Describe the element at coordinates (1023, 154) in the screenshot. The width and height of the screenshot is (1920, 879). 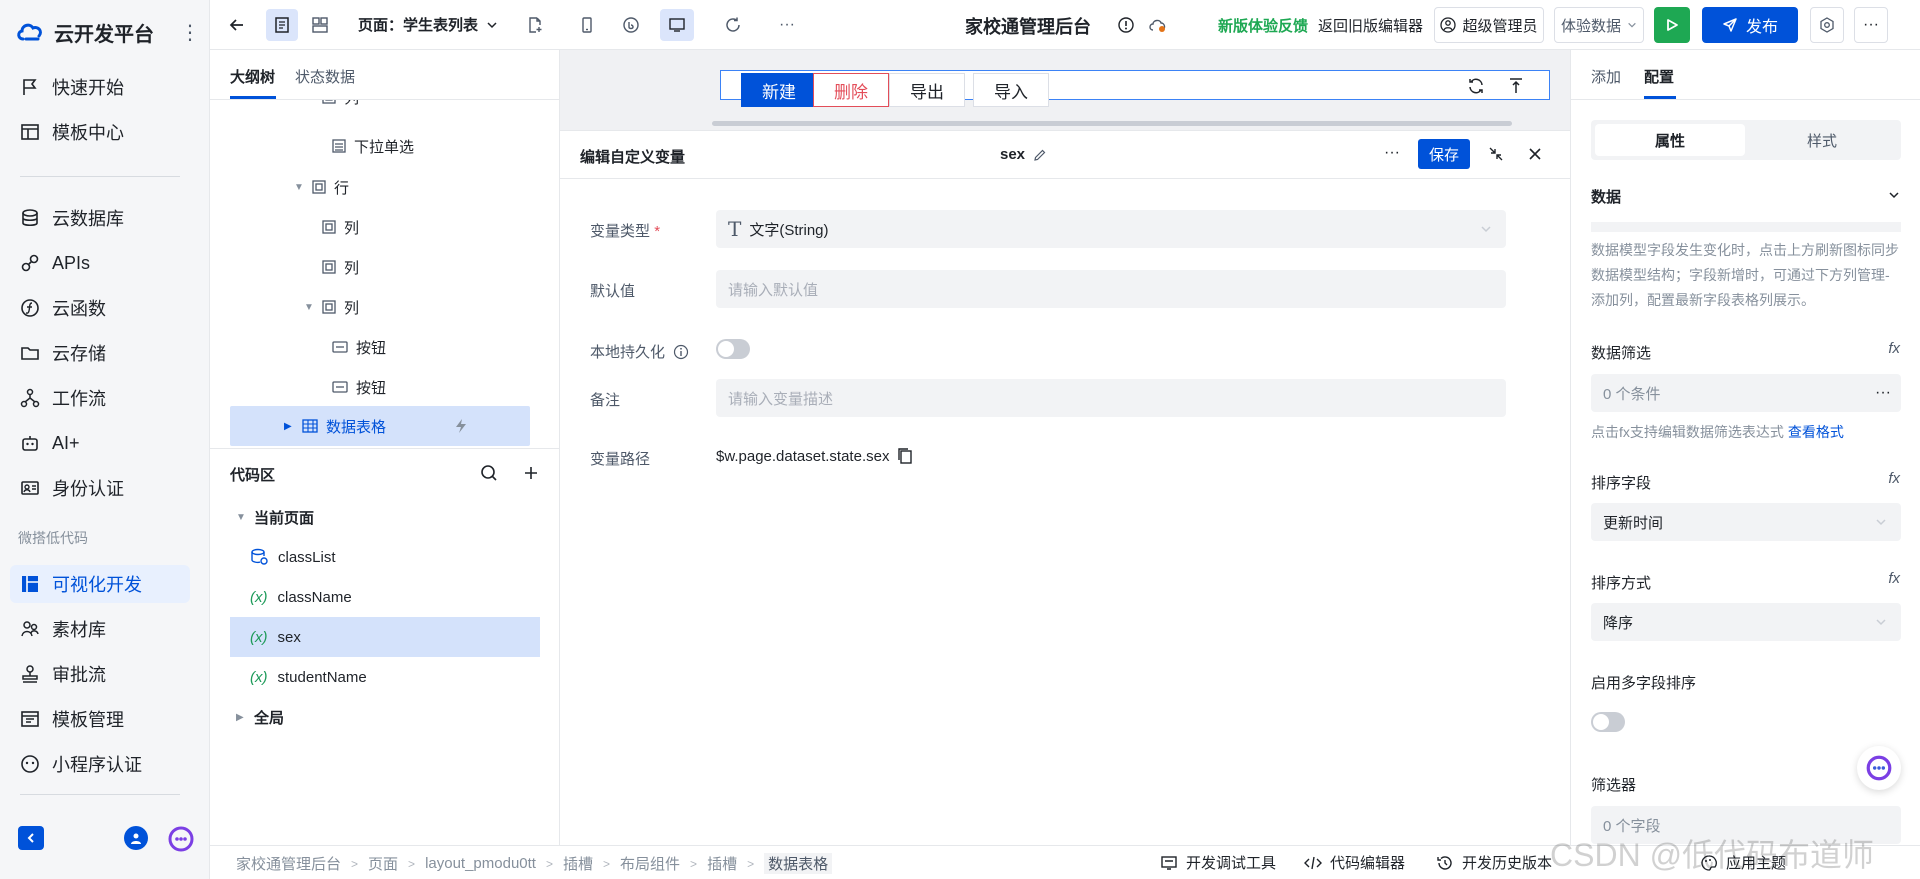
I see `variable-name-display: sex` at that location.